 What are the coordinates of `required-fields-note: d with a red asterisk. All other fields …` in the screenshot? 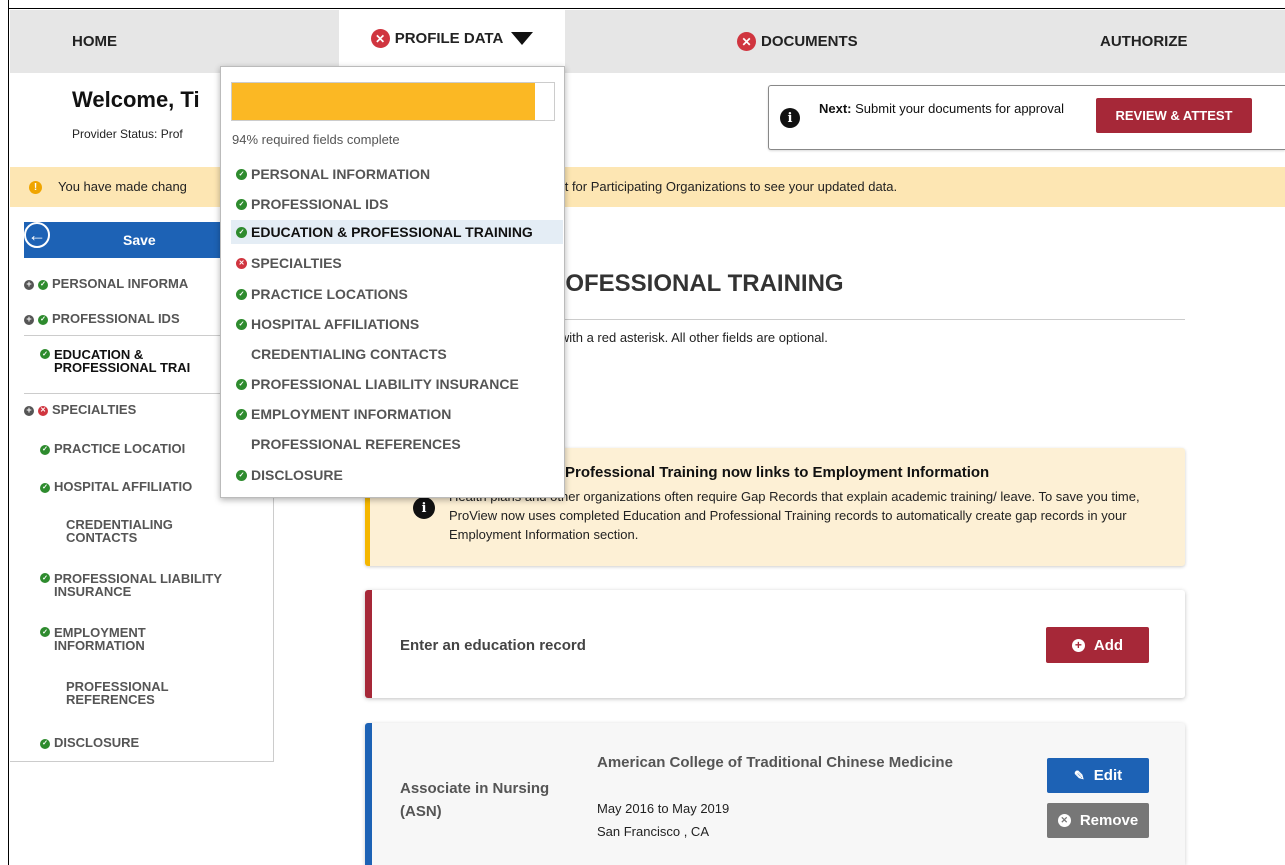 It's located at (688, 337).